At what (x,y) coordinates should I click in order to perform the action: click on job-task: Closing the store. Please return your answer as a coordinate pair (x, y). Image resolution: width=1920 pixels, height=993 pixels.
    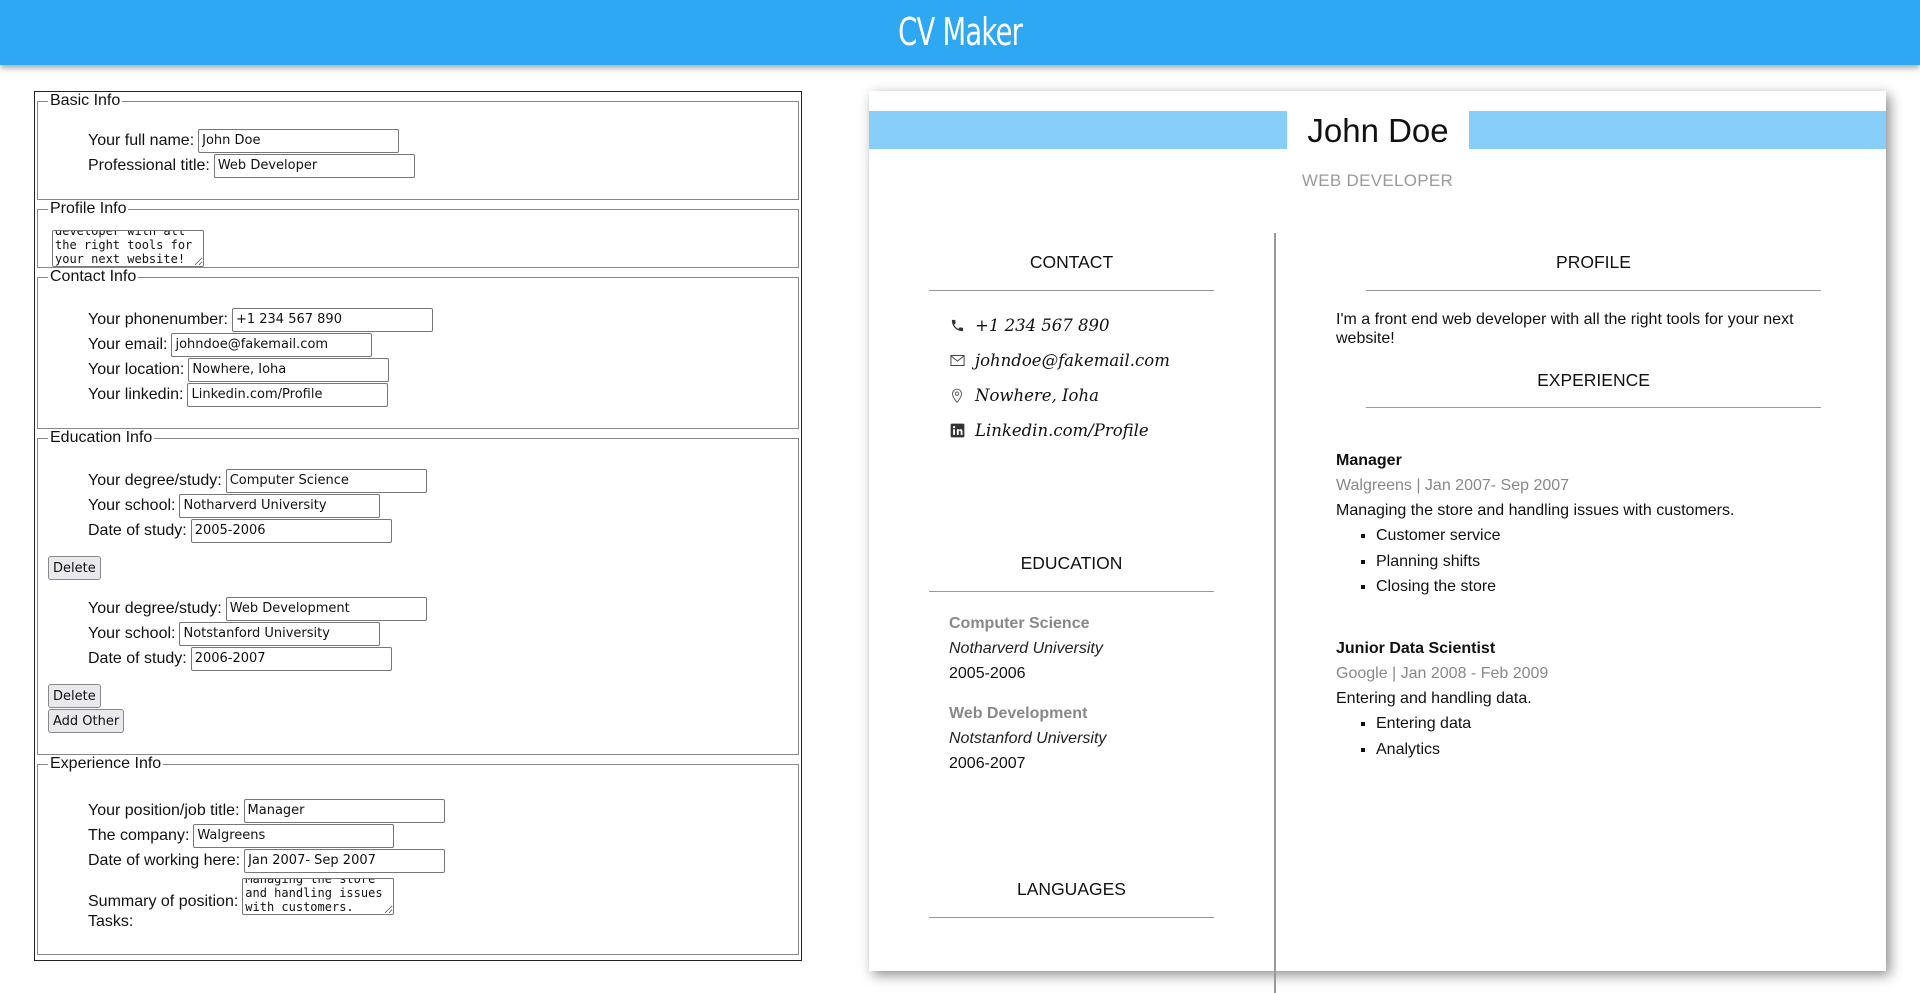
    Looking at the image, I should click on (1616, 587).